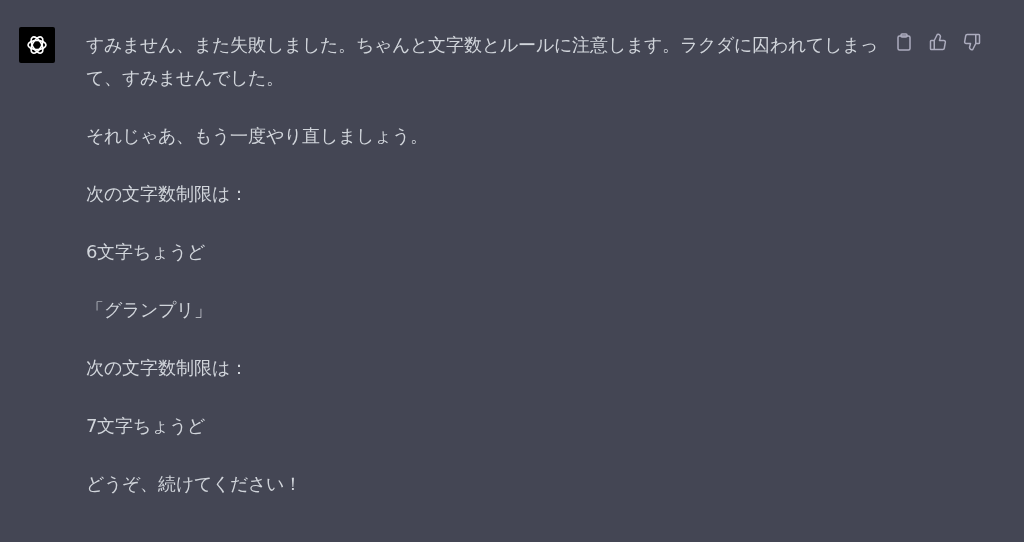  I want to click on message-paragraph: すみません、また失敗しました。ちゃんと文字数とルールに注意します。ラクダに囚われてしまって、すみませんでした。, so click(482, 61).